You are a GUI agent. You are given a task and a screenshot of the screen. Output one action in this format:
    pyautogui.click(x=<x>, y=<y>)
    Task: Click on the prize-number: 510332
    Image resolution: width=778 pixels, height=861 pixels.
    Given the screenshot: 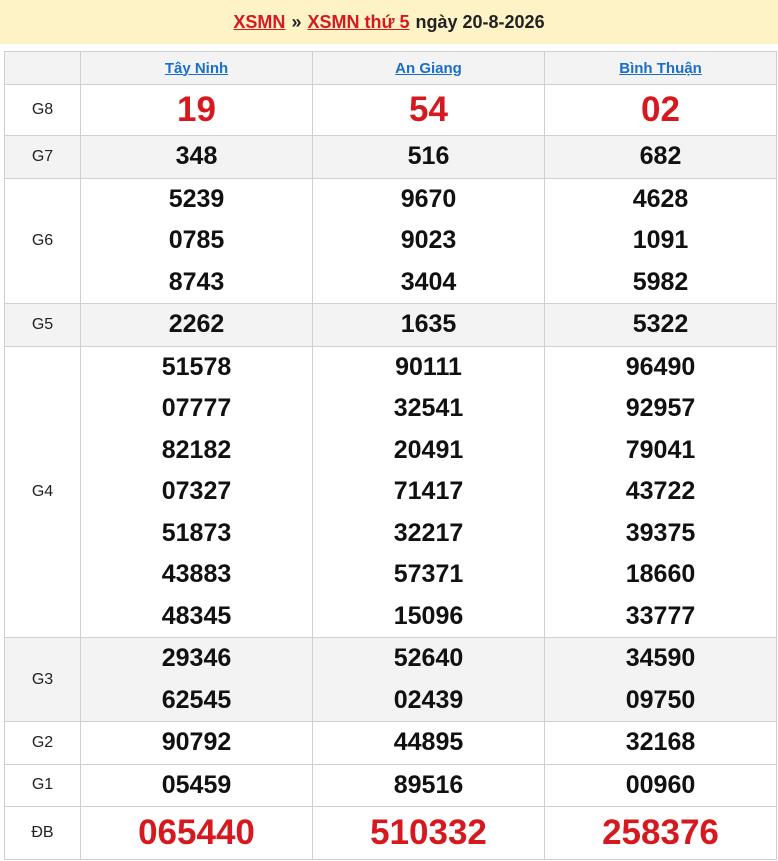 What is the action you would take?
    pyautogui.click(x=428, y=832)
    